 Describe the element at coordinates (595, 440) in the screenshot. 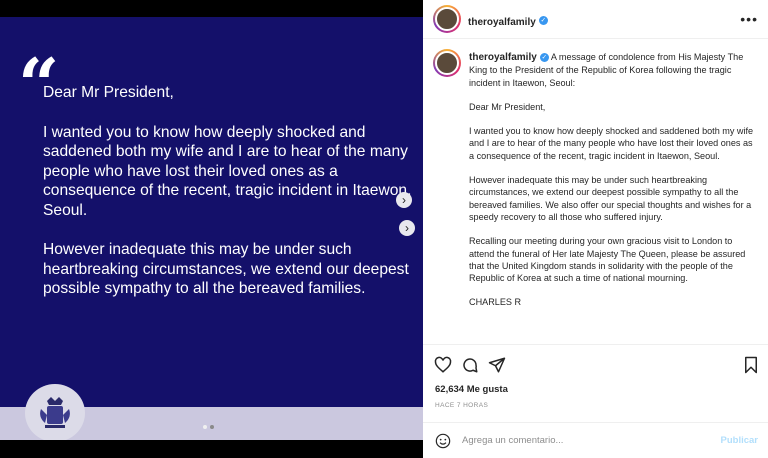

I see `comment-bar: Agrega un comentario... Publicar` at that location.